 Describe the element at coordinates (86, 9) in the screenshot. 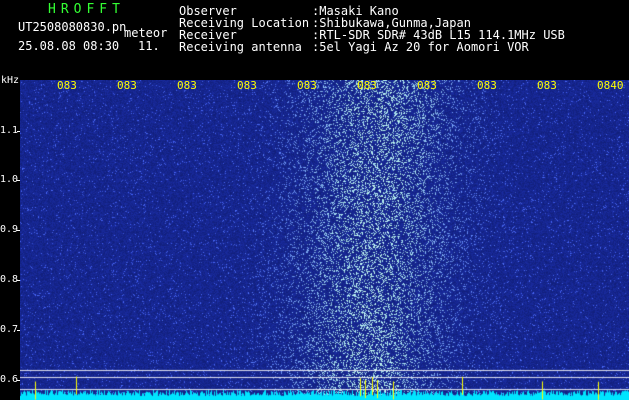

I see `brand-title: HROFFT` at that location.